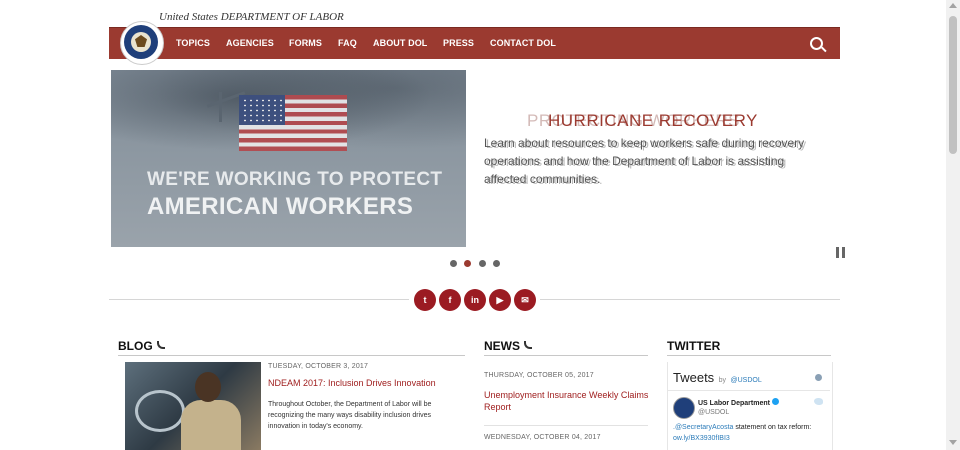 This screenshot has width=960, height=450. I want to click on blog-post-date: TUESDAY, OCTOBER 3, 2017, so click(318, 366).